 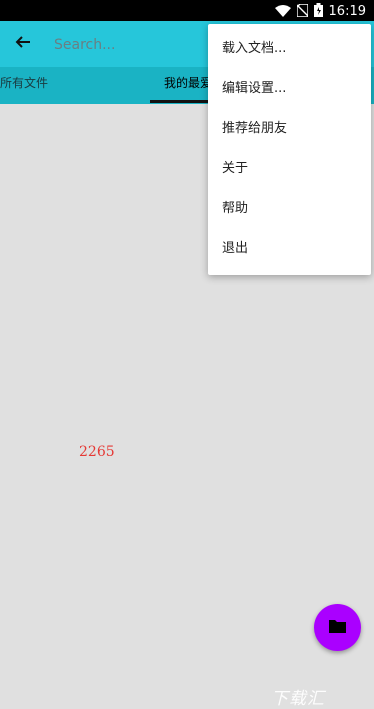 I want to click on open-folder-button, so click(x=337, y=627).